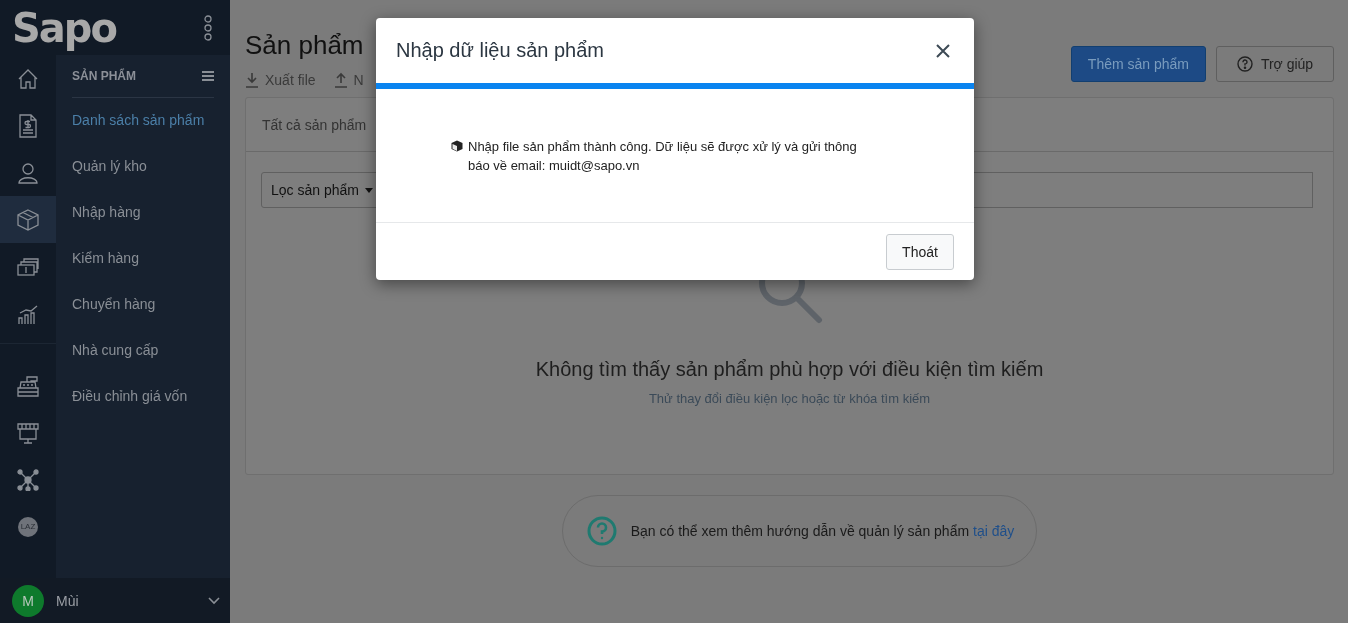  What do you see at coordinates (28, 172) in the screenshot?
I see `user-icon` at bounding box center [28, 172].